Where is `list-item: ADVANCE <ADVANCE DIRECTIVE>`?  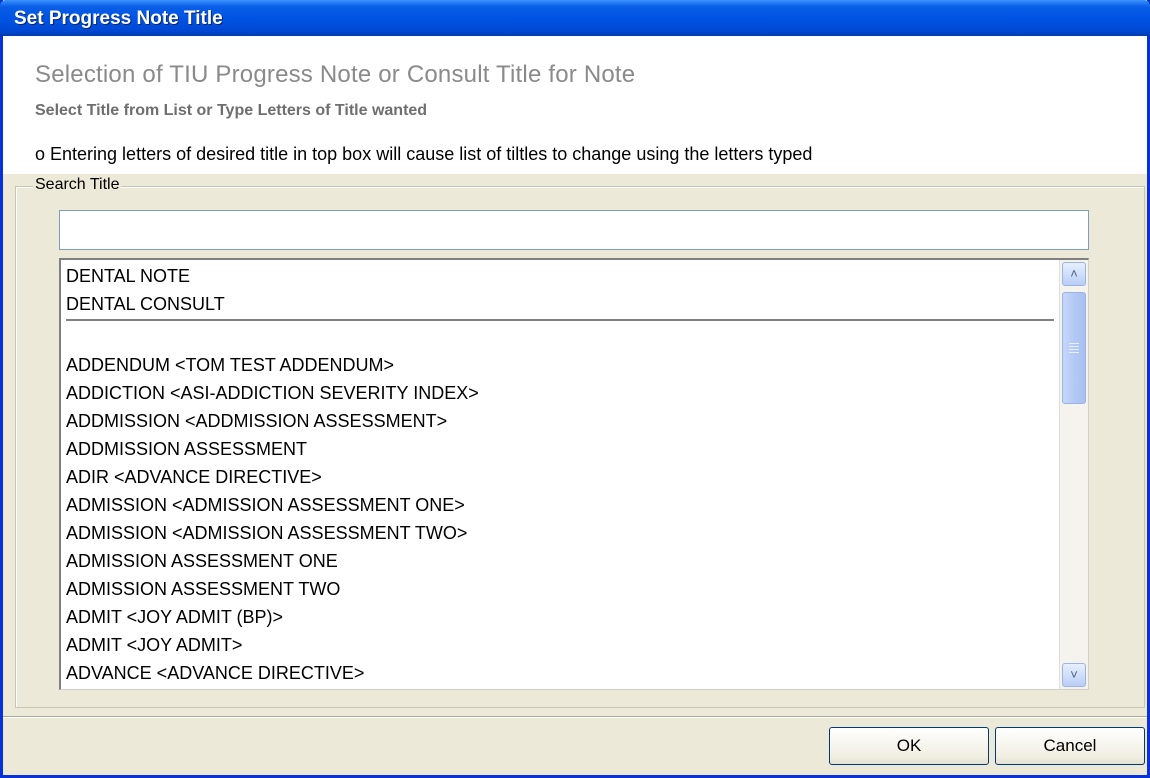
list-item: ADVANCE <ADVANCE DIRECTIVE> is located at coordinates (560, 673).